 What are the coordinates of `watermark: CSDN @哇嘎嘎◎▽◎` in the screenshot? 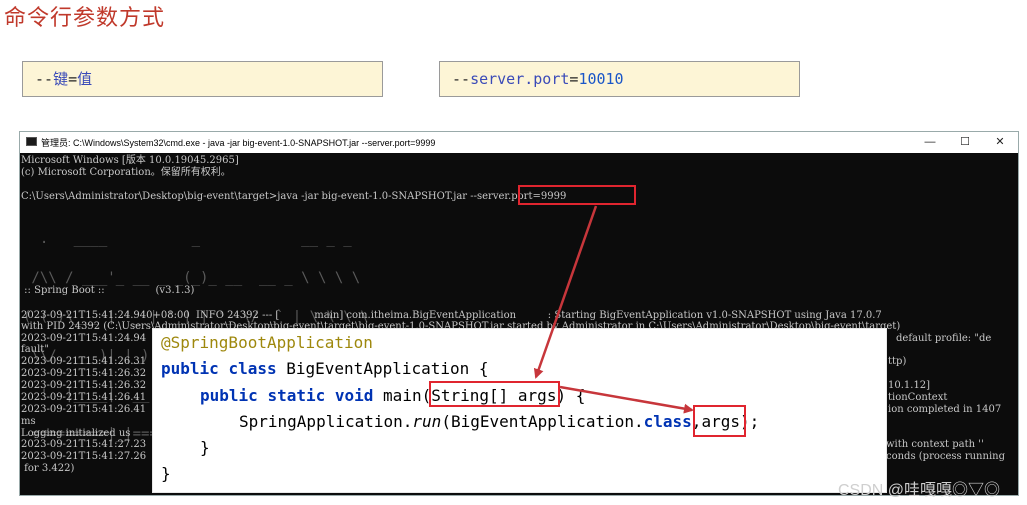 It's located at (919, 490).